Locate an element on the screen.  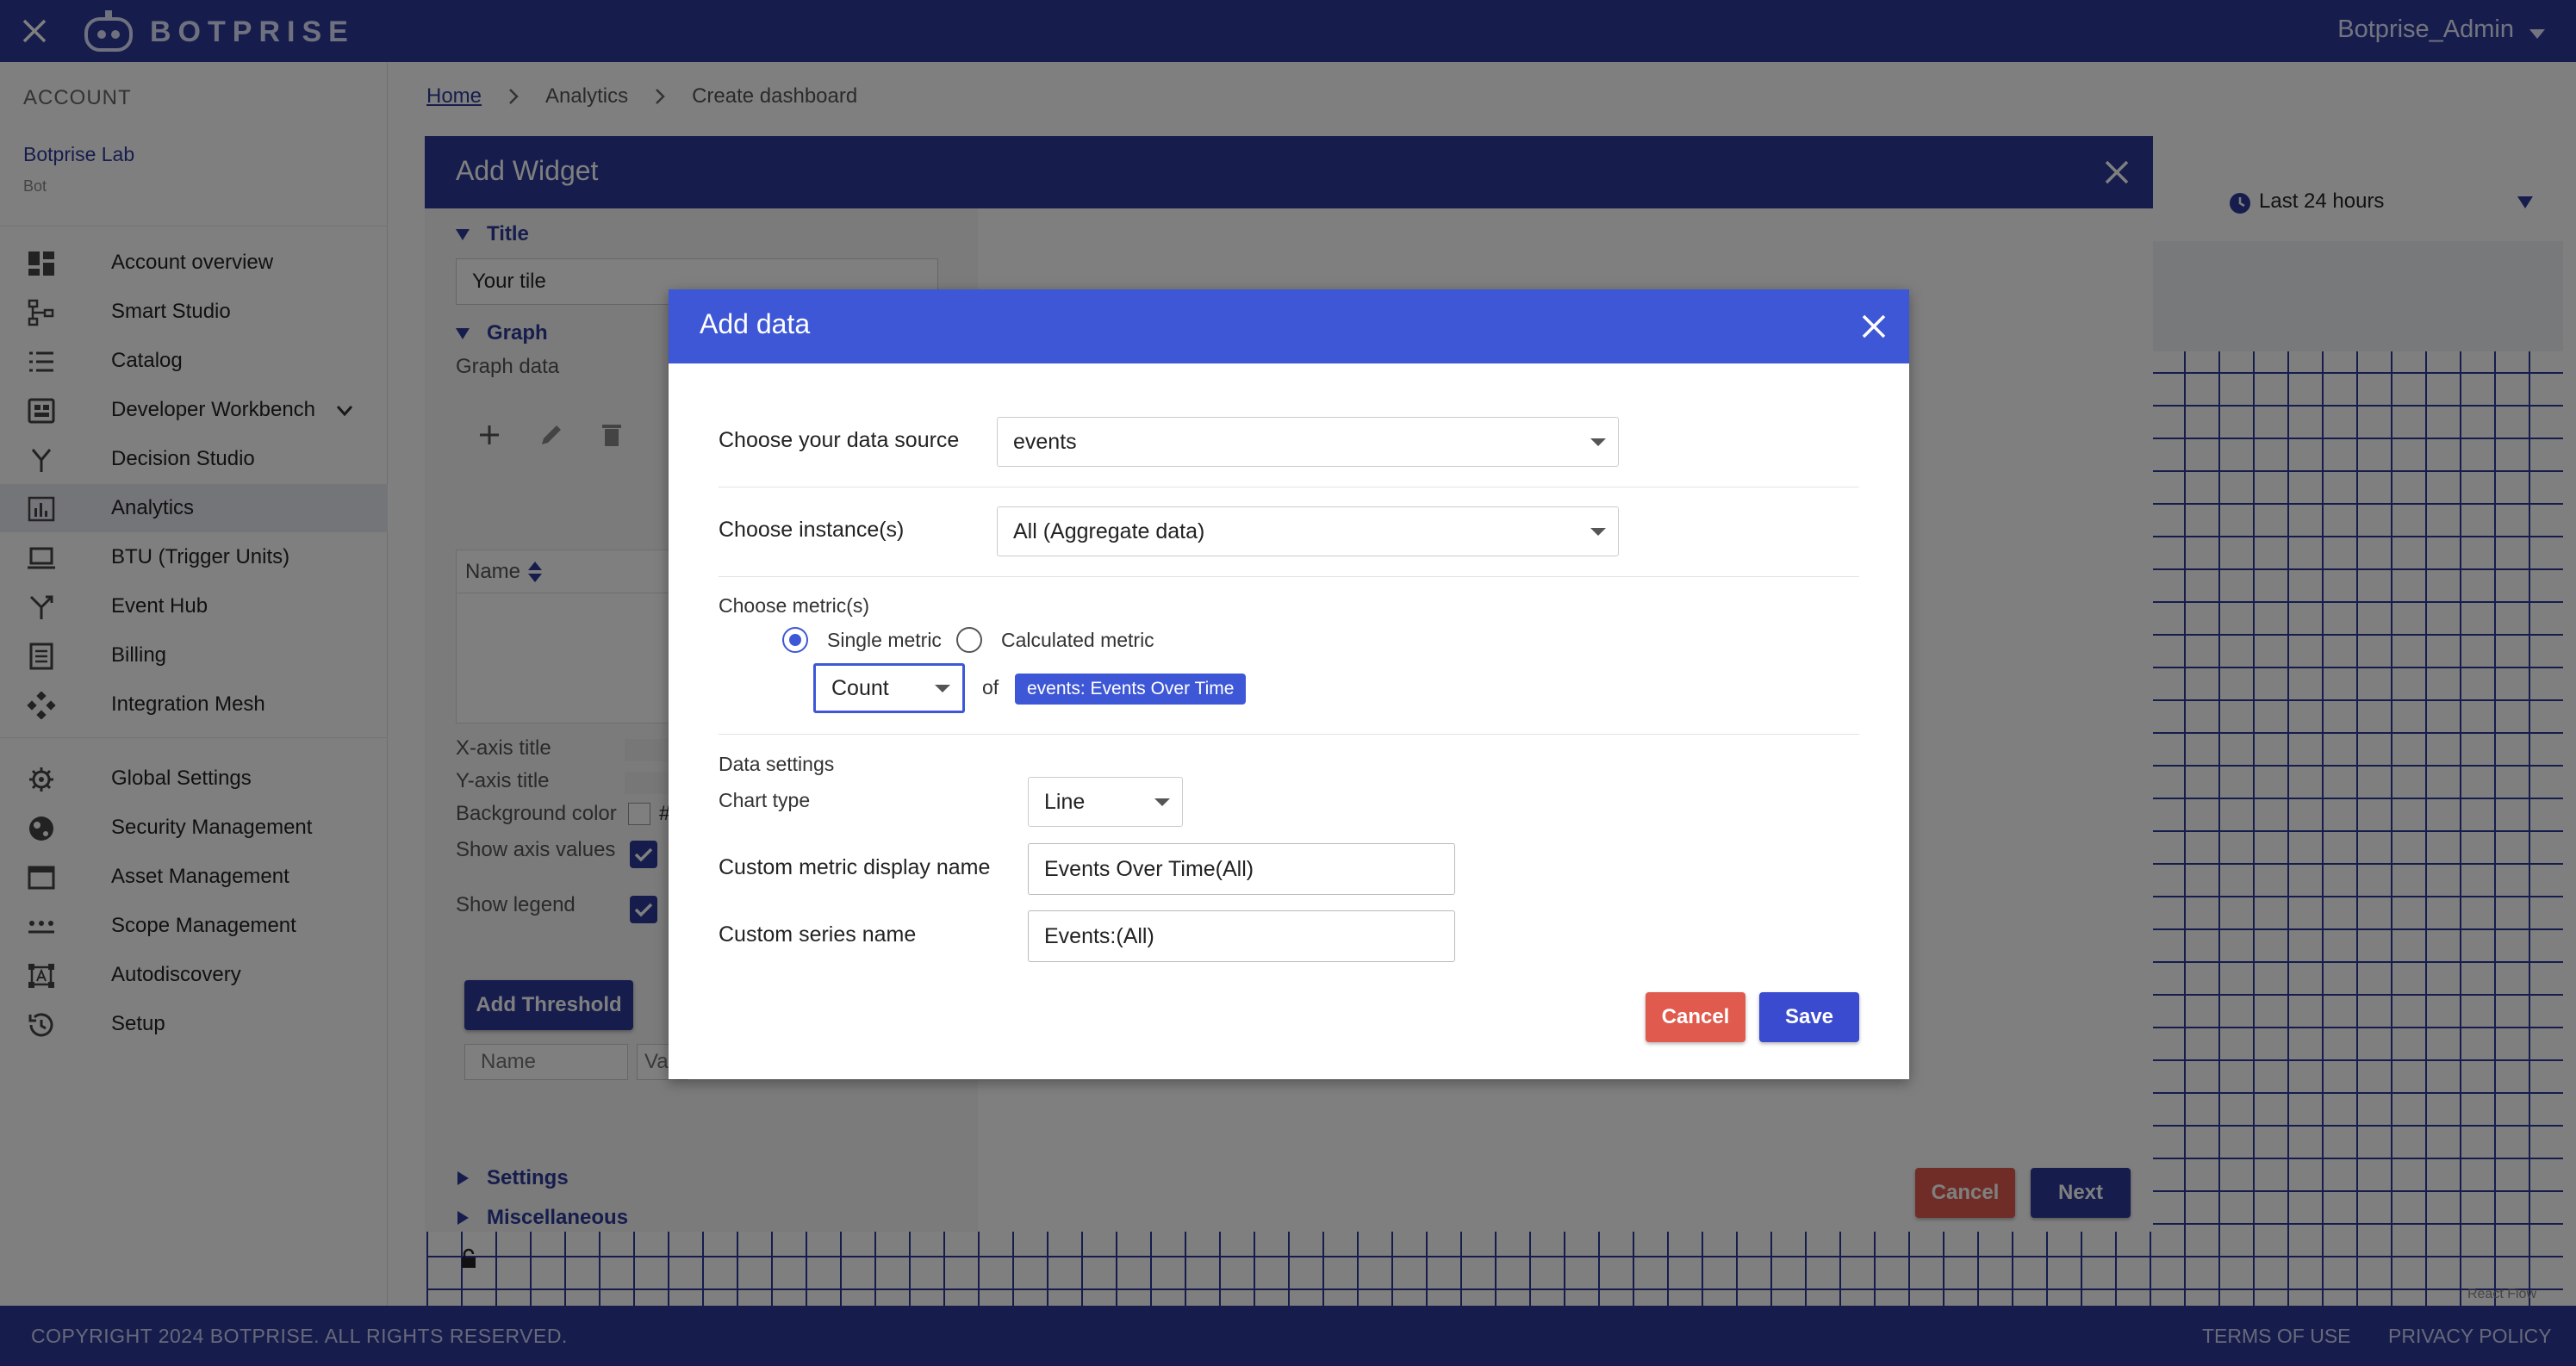
calculated-metric-radio is located at coordinates (969, 640).